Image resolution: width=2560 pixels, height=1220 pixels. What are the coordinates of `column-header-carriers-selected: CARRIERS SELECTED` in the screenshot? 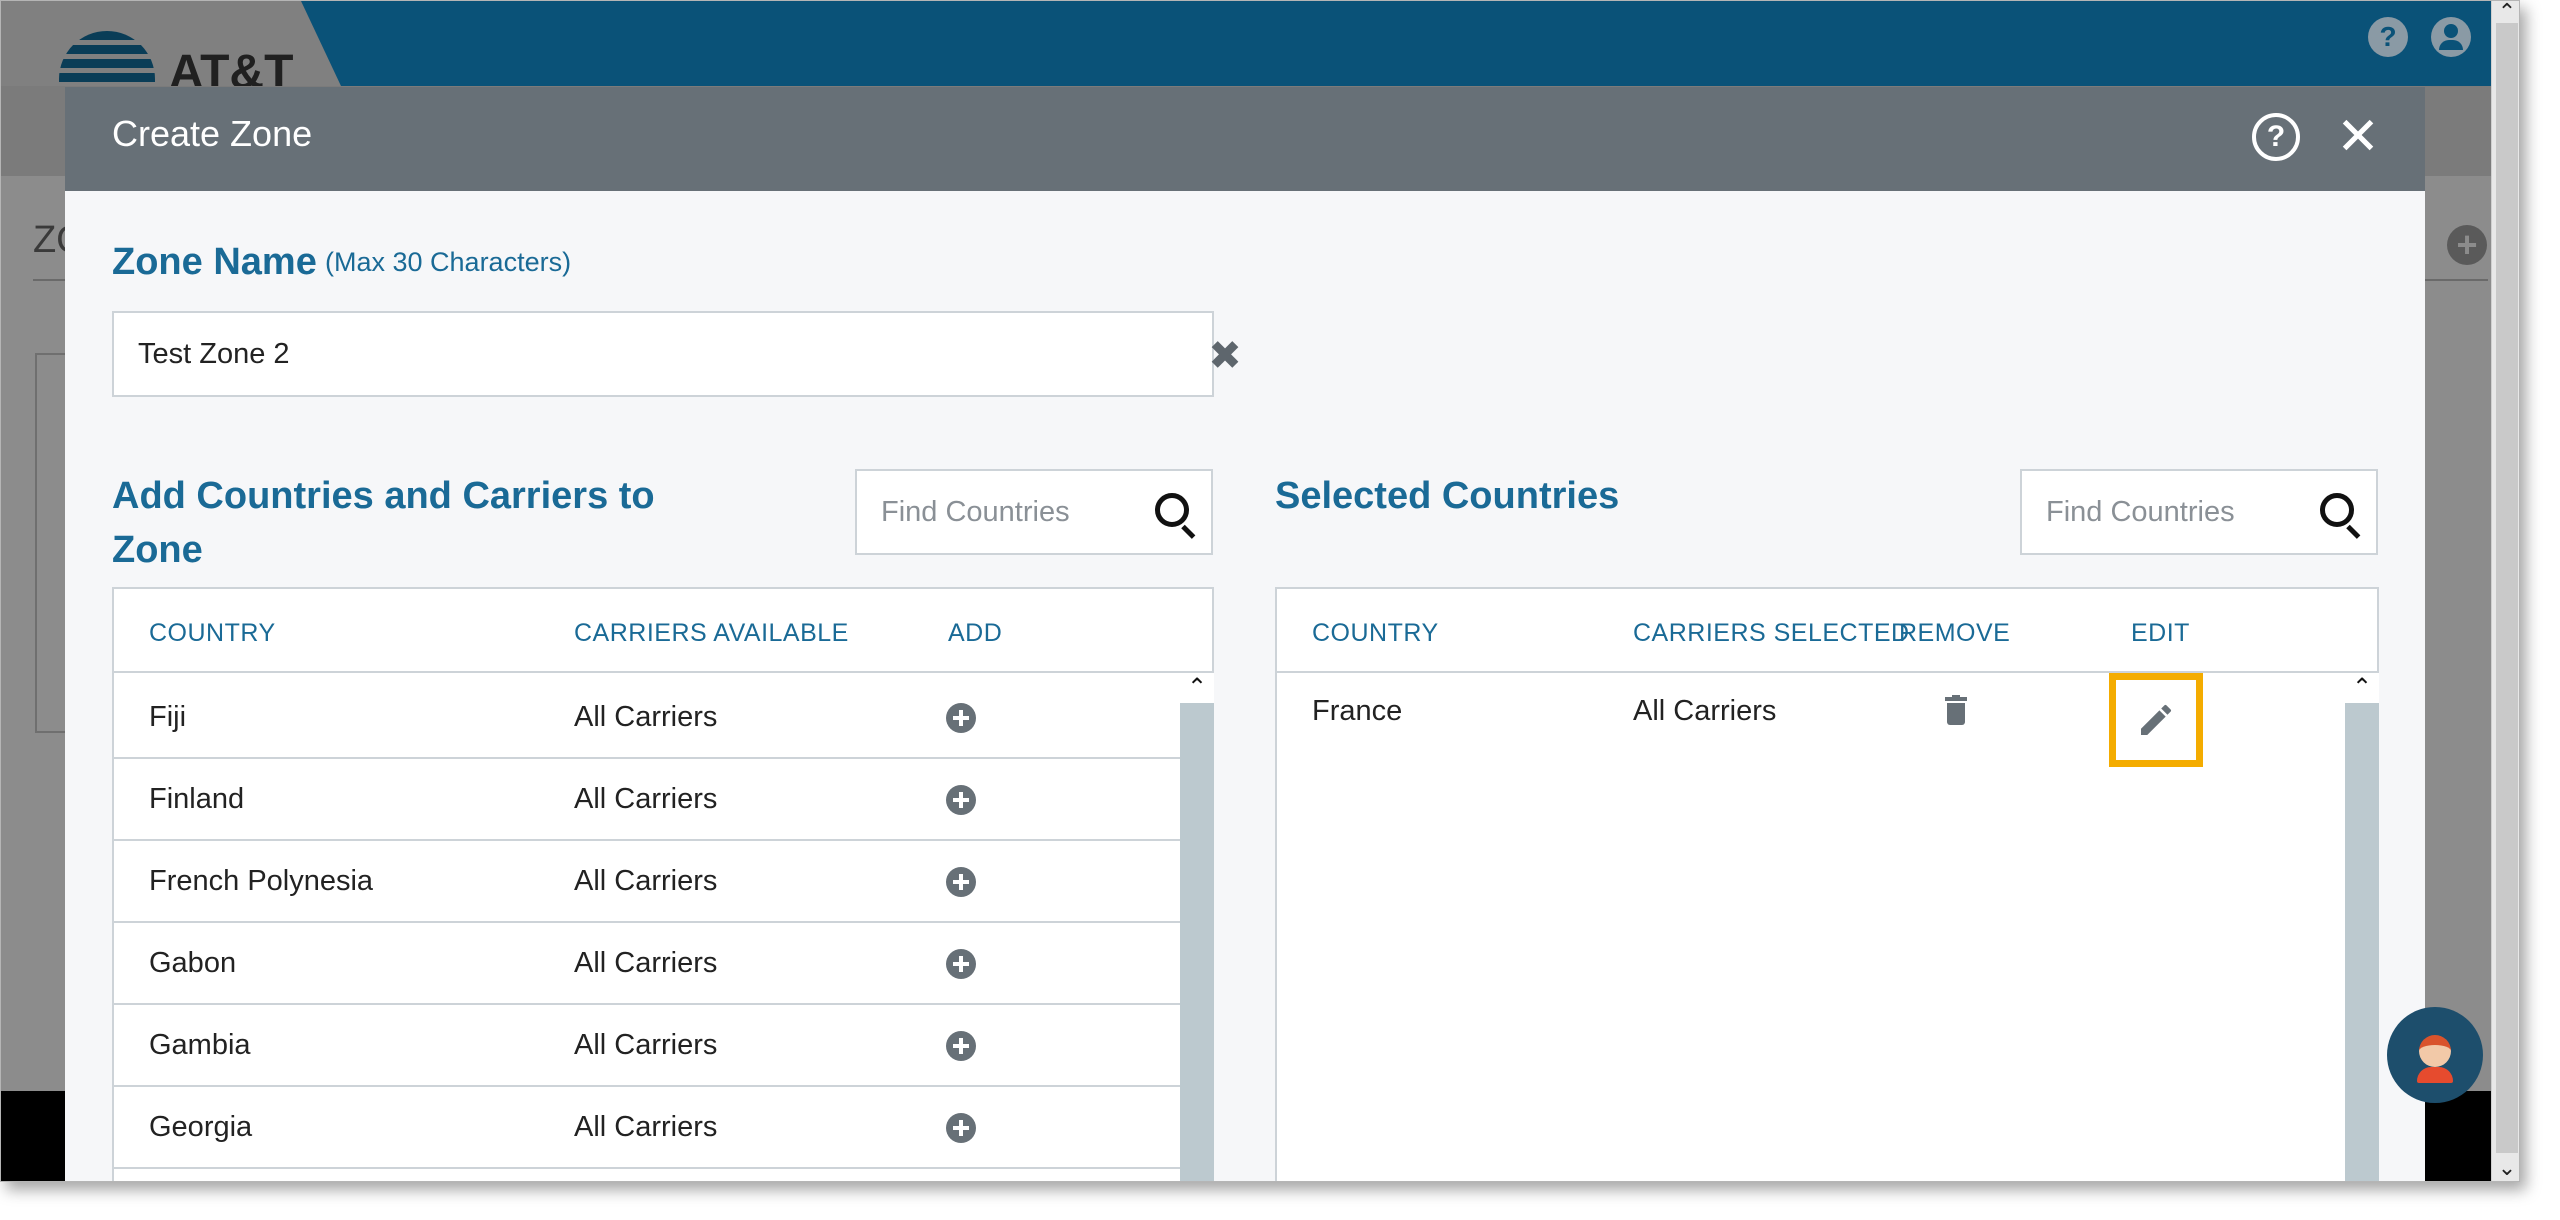 It's located at (1771, 633).